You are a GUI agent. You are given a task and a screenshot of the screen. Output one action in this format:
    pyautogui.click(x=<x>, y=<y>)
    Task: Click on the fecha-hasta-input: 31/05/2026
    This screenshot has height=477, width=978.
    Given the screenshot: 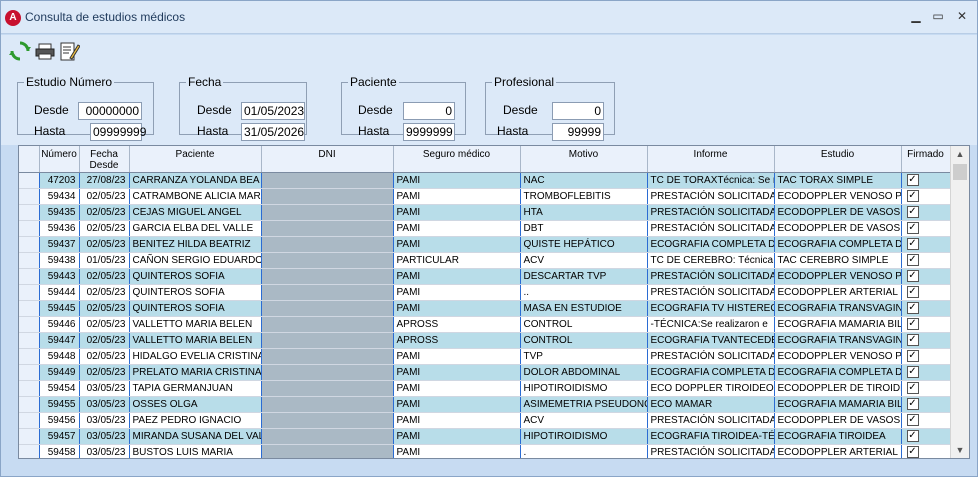 What is the action you would take?
    pyautogui.click(x=273, y=132)
    